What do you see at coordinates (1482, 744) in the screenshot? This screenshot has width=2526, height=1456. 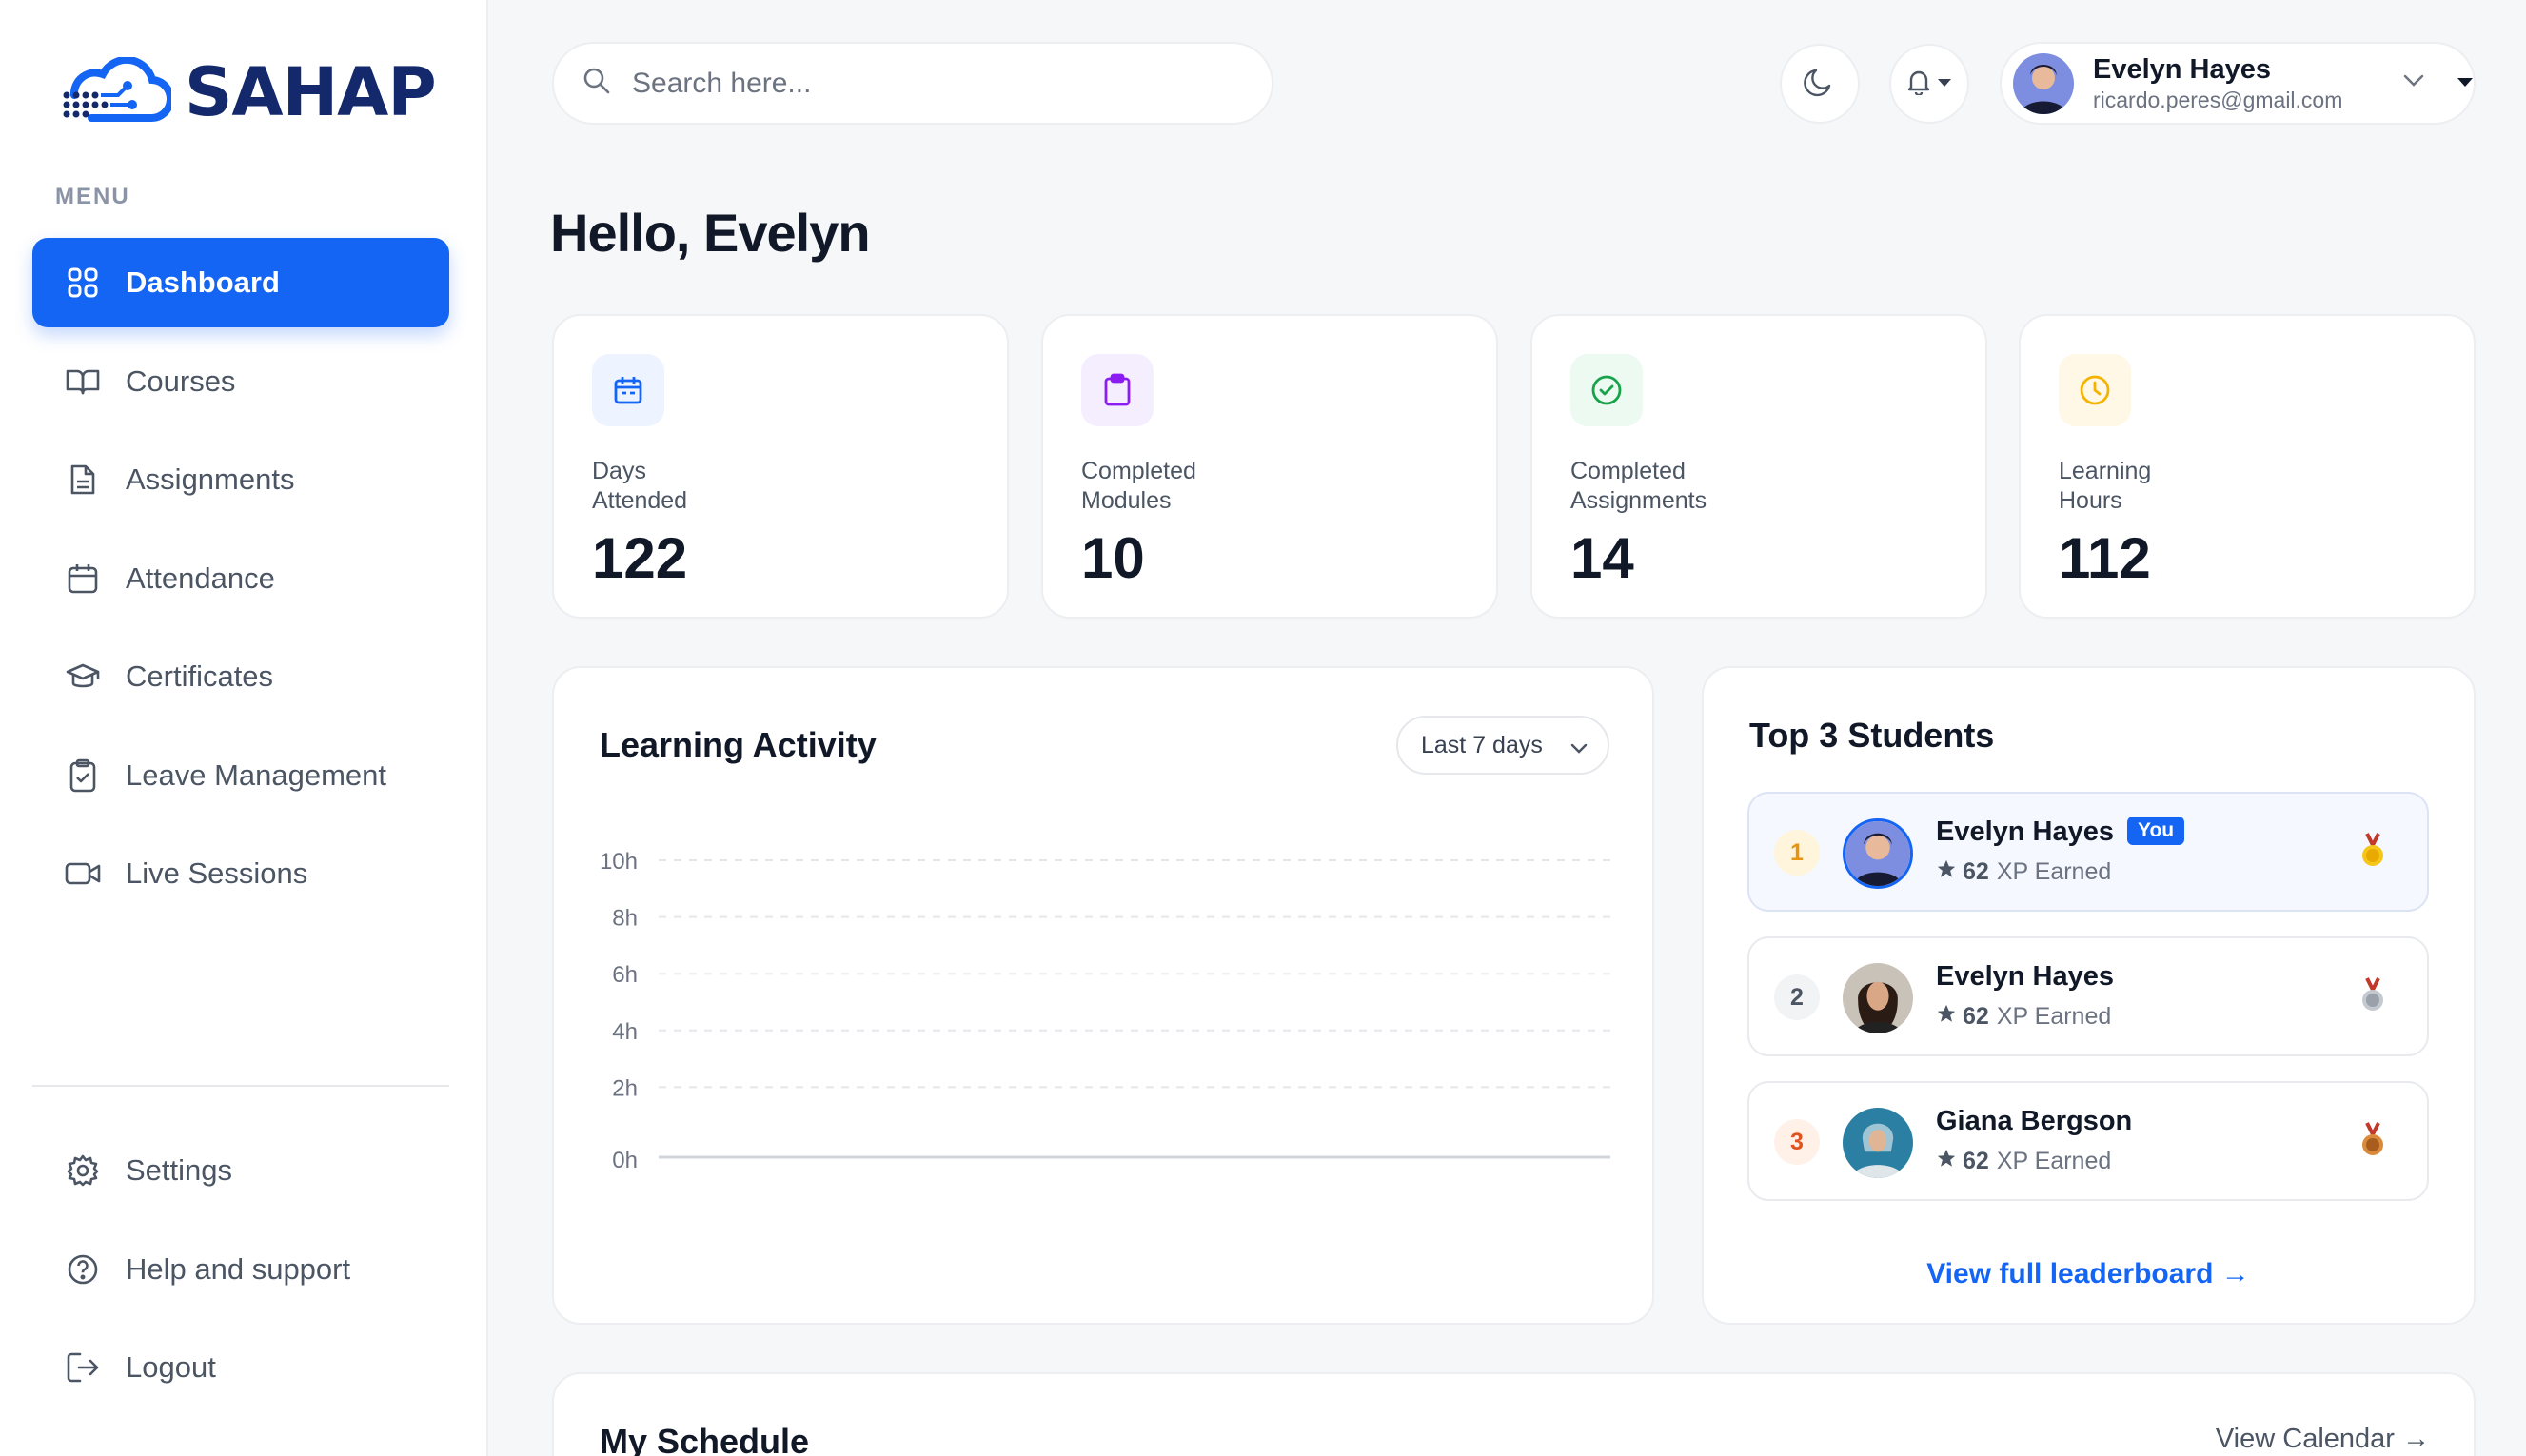 I see `date-range-value: Last 7 days` at bounding box center [1482, 744].